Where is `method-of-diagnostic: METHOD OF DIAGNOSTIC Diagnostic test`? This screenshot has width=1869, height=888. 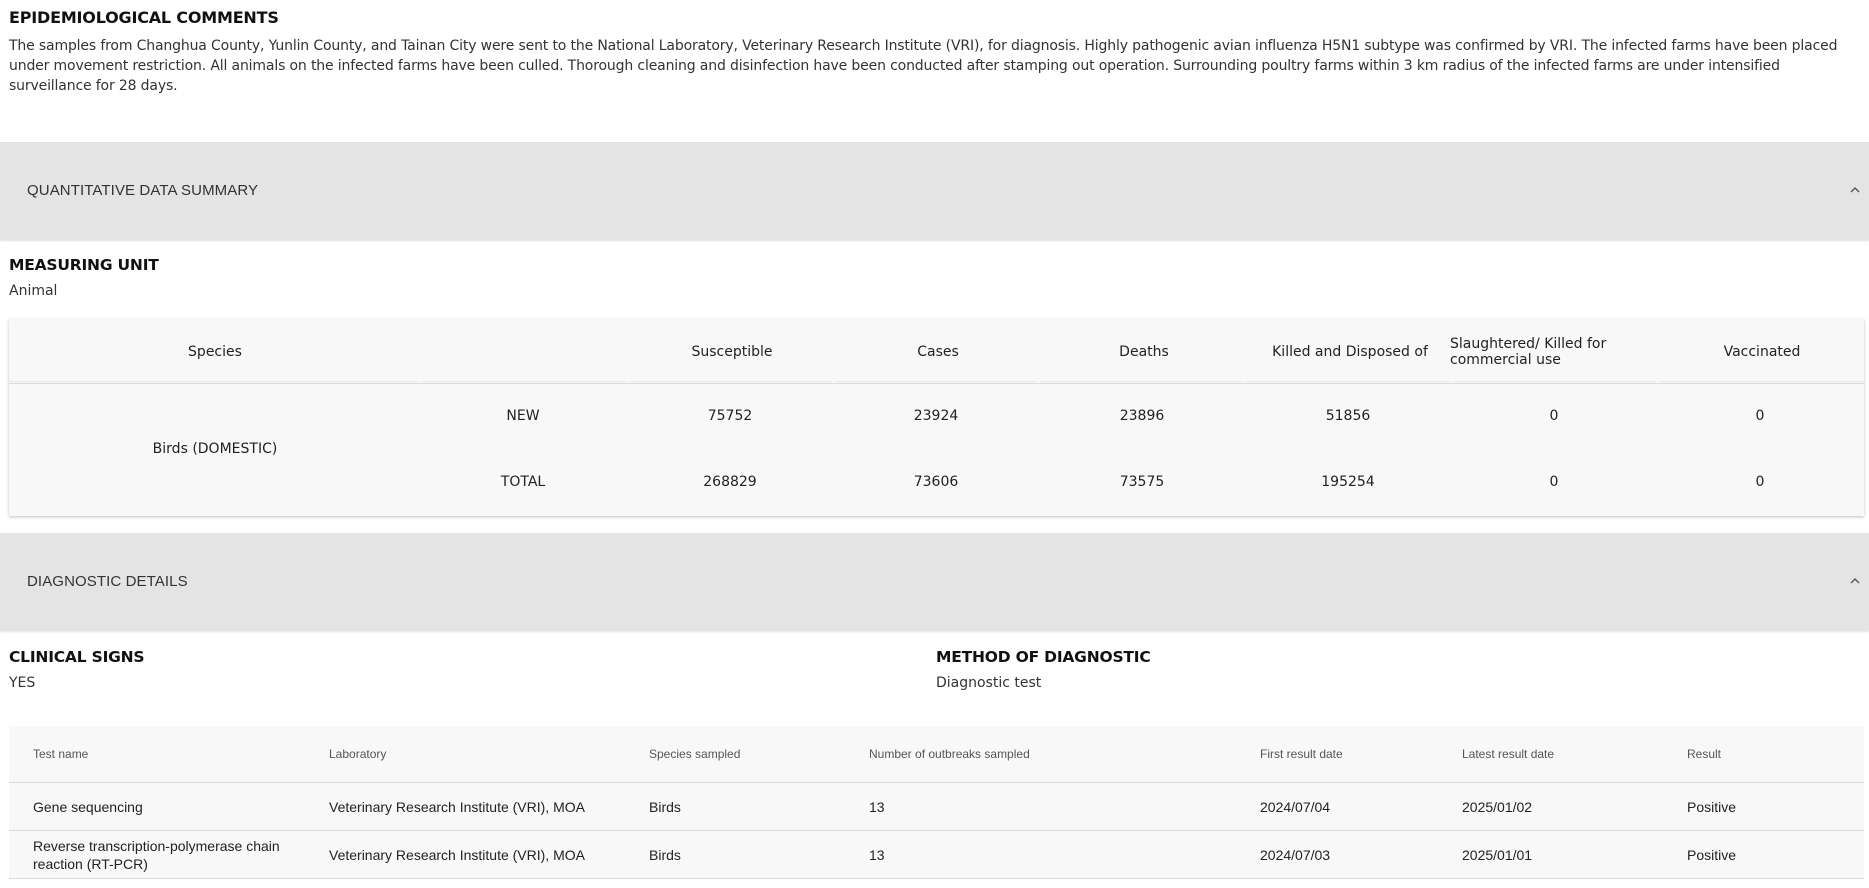 method-of-diagnostic: METHOD OF DIAGNOSTIC Diagnostic test is located at coordinates (1043, 669).